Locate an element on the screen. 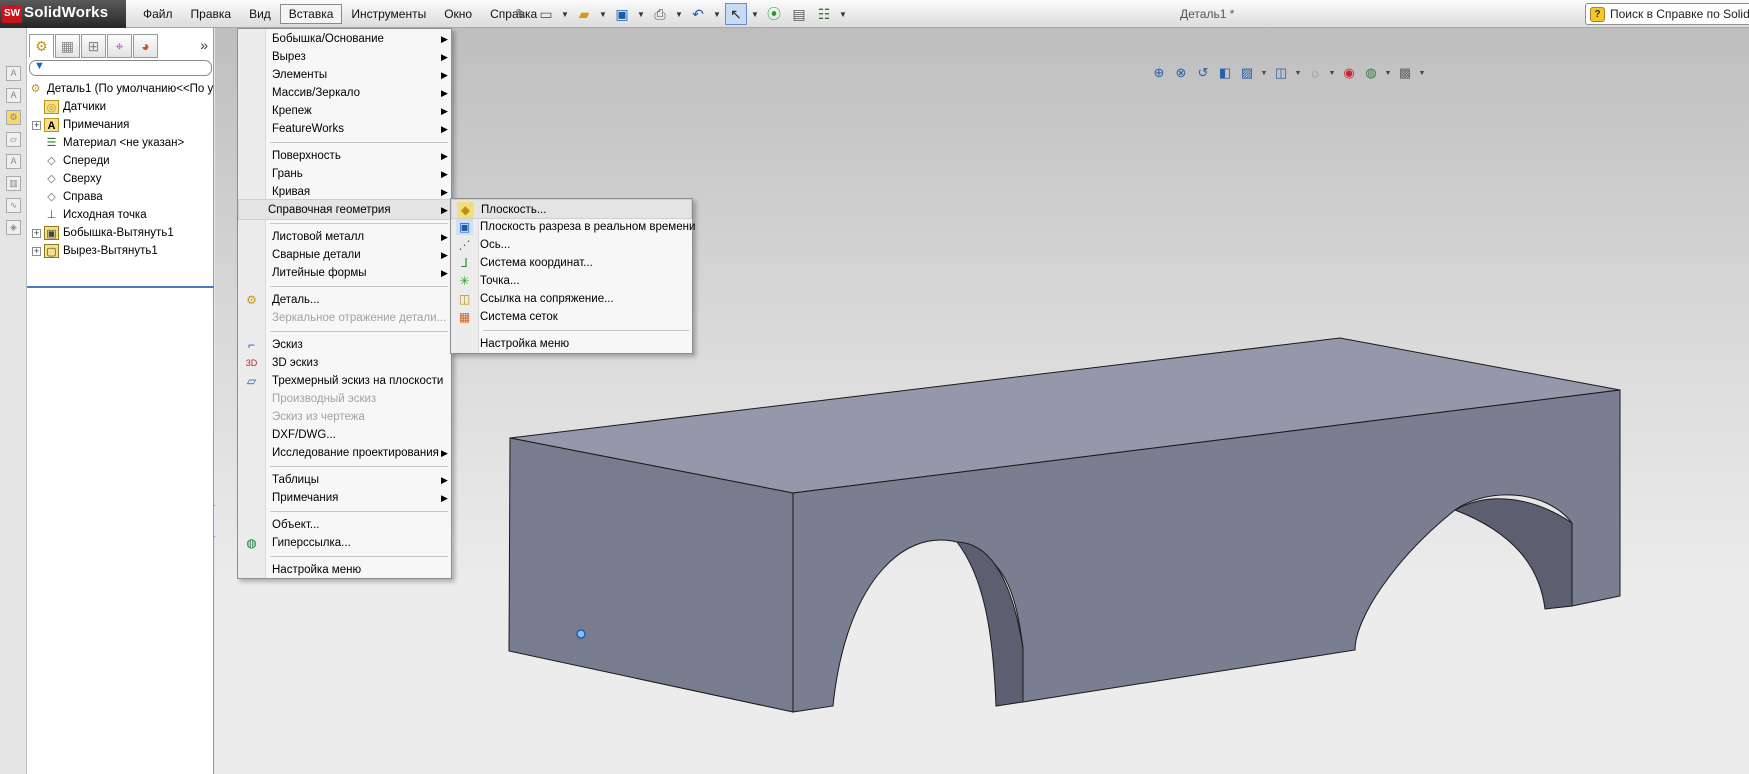  tree-item-annotations: + A Примечания is located at coordinates (120, 125).